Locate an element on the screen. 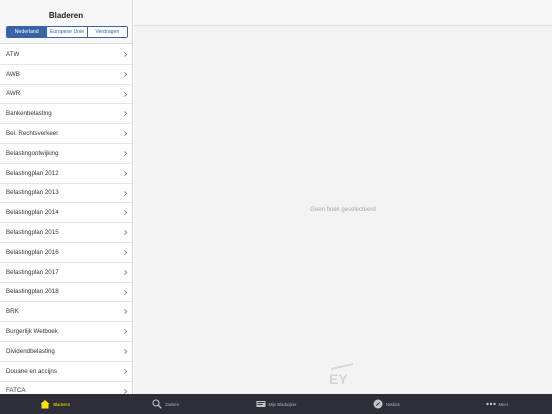 The image size is (552, 414). list-item: Belastingplan 2015 is located at coordinates (66, 233).